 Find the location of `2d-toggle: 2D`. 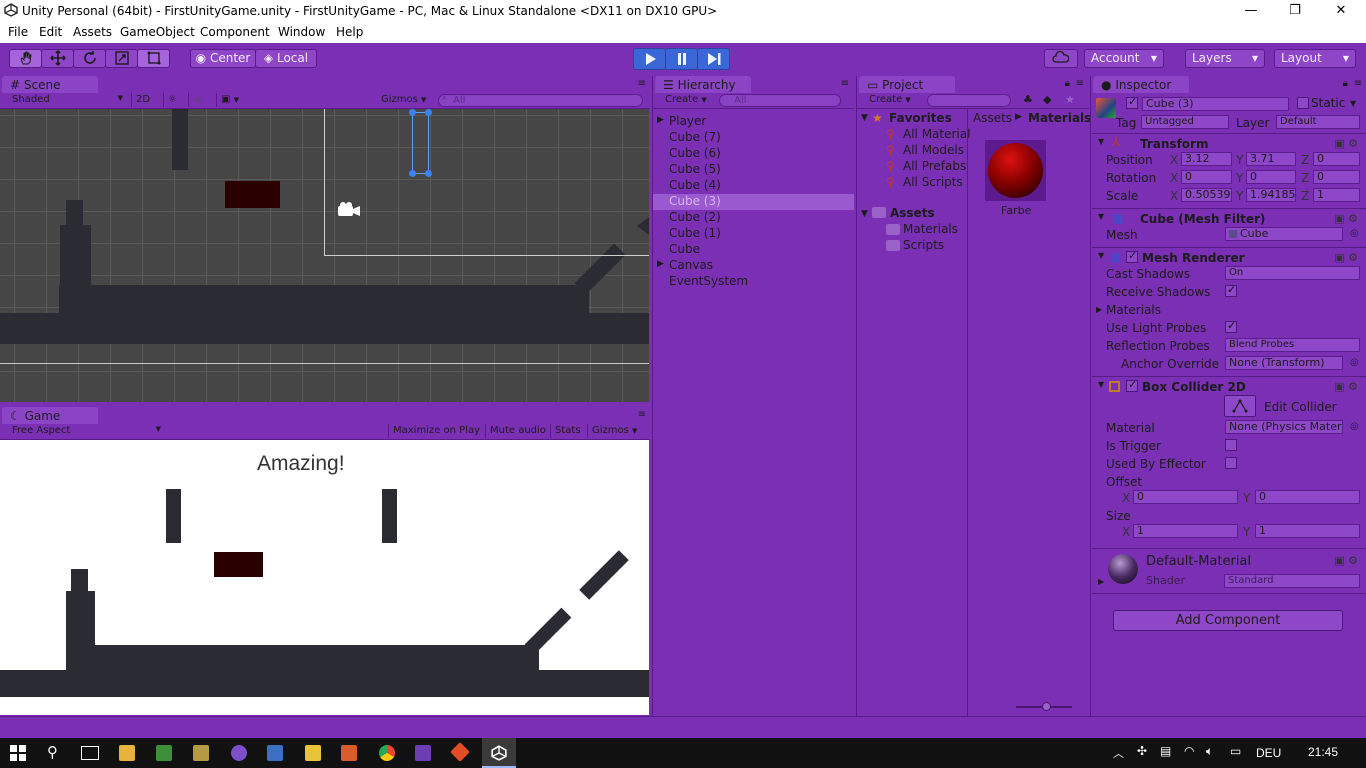

2d-toggle: 2D is located at coordinates (144, 100).